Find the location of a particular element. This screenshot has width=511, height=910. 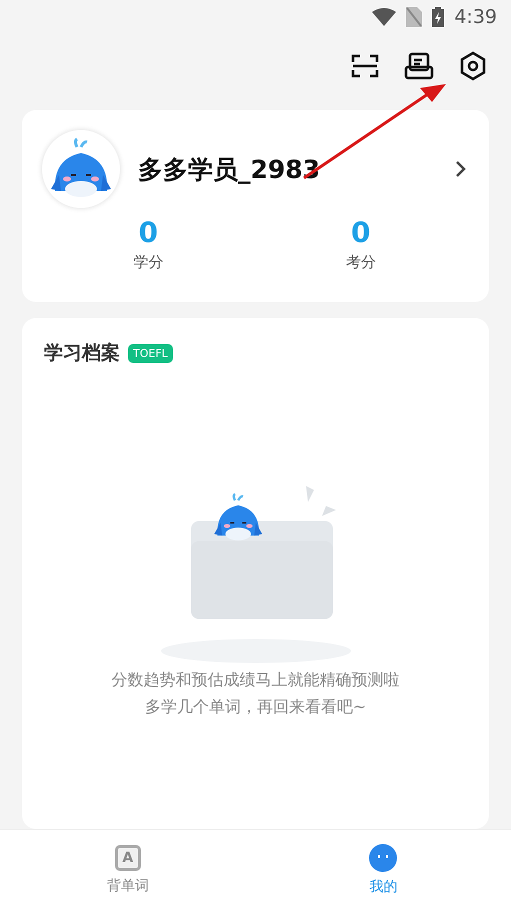

scan-icon is located at coordinates (365, 66).